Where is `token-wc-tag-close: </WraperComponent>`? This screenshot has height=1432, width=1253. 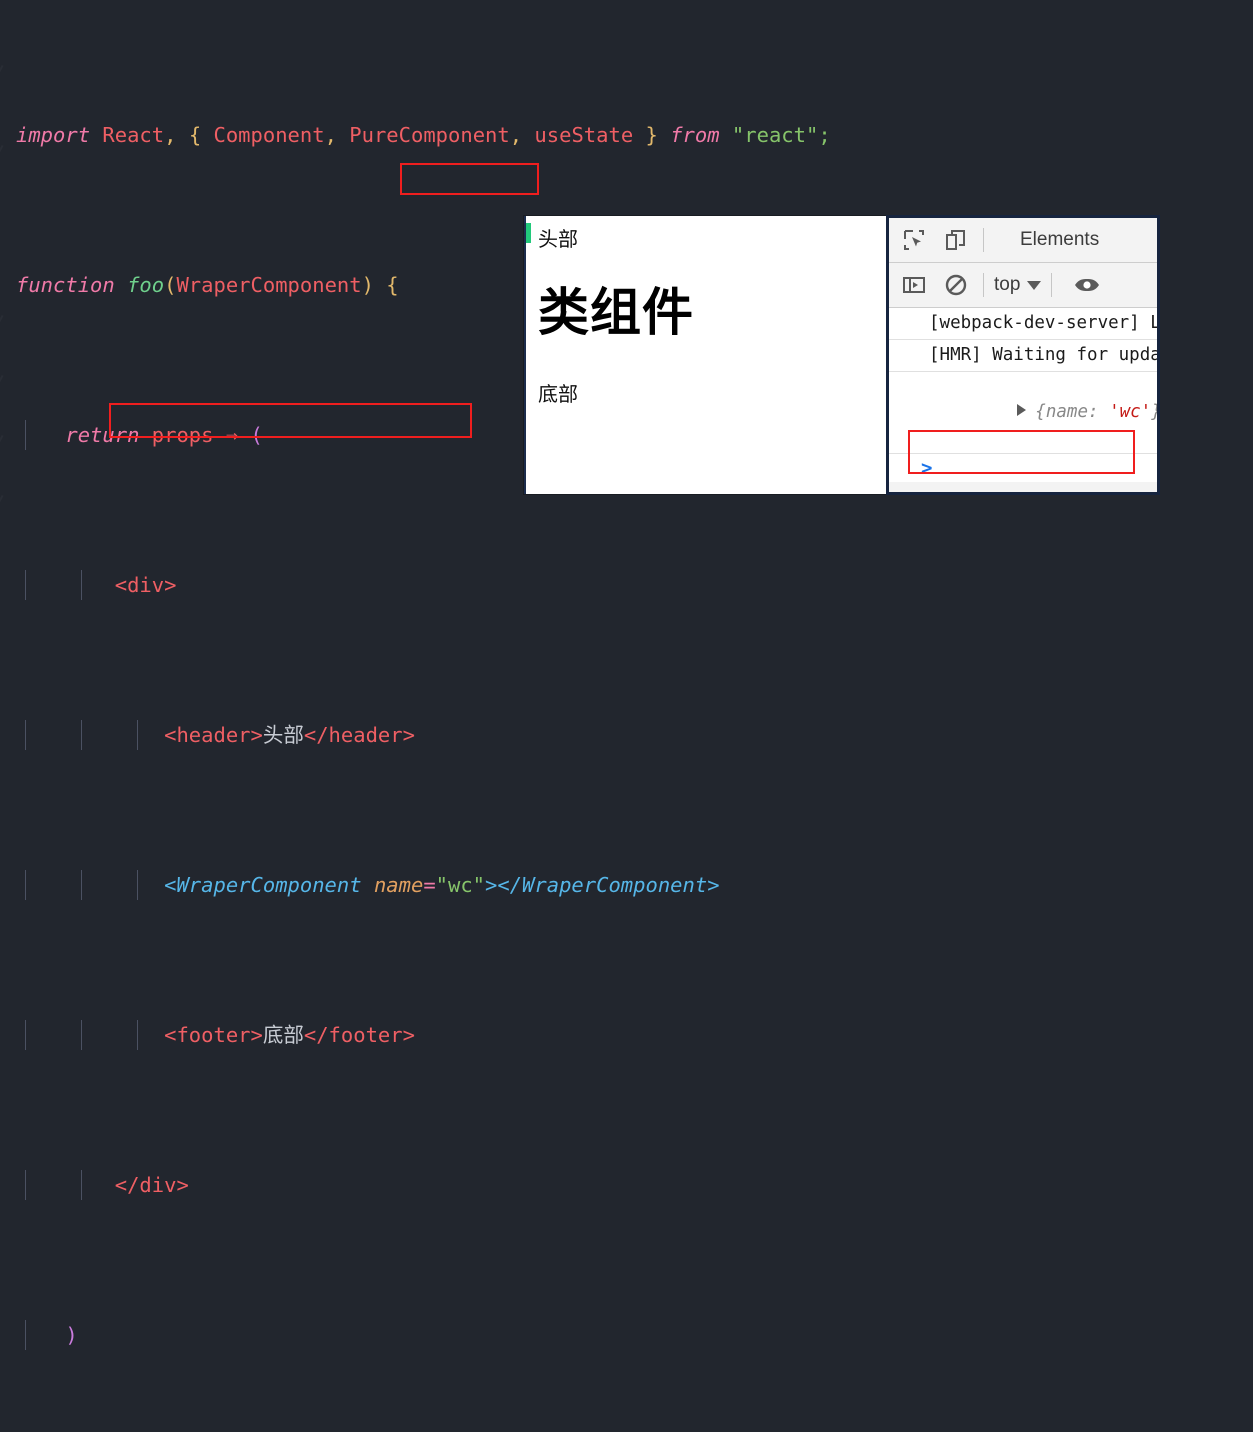
token-wc-tag-close: </WraperComponent> is located at coordinates (608, 885).